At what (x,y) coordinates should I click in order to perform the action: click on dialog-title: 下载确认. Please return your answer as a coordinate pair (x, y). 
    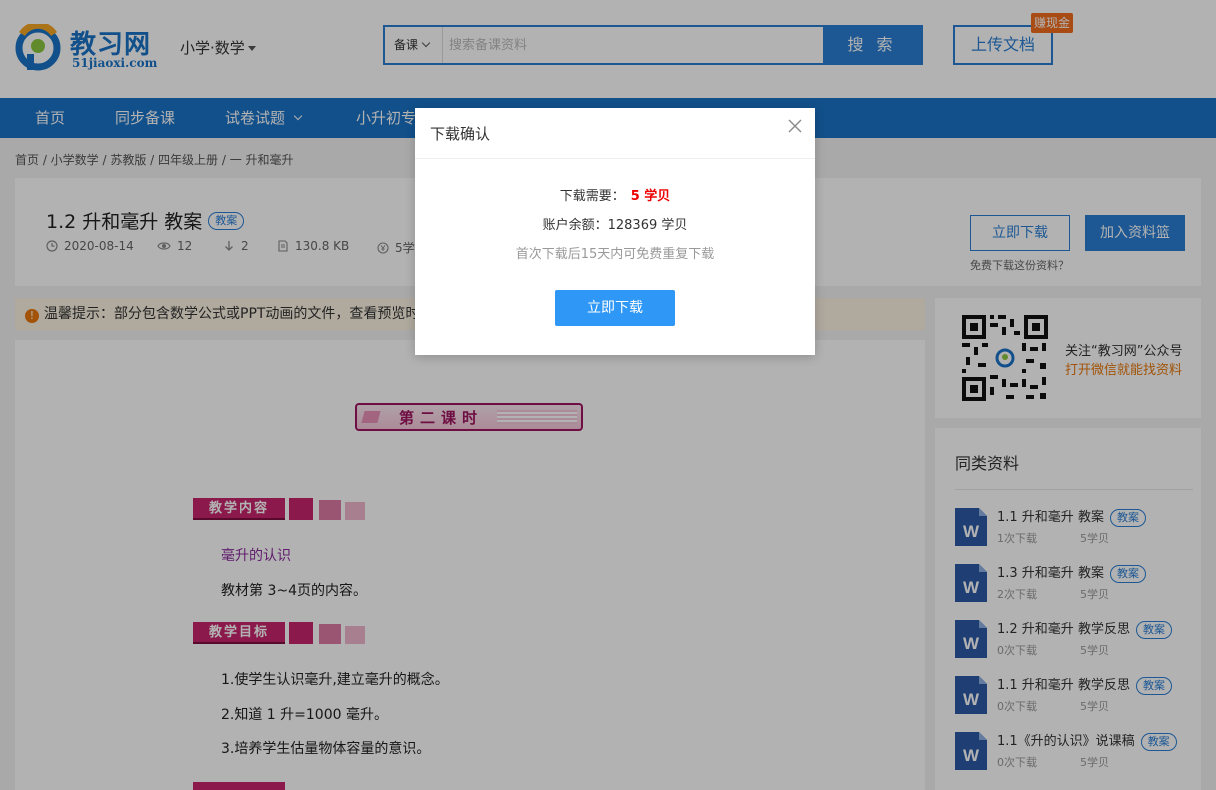
    Looking at the image, I should click on (460, 134).